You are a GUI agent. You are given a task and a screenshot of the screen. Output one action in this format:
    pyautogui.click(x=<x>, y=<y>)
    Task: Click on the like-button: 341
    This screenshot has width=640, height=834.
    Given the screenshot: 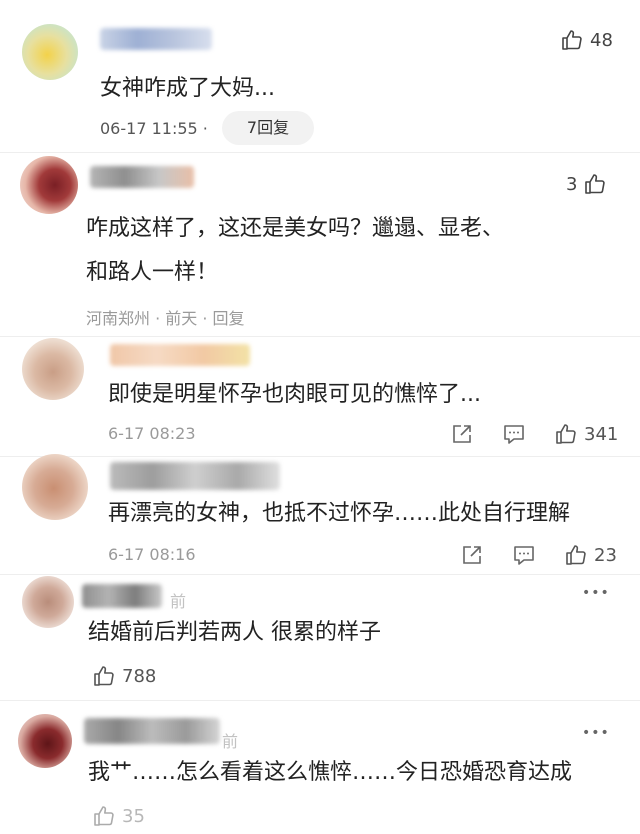 What is the action you would take?
    pyautogui.click(x=586, y=434)
    